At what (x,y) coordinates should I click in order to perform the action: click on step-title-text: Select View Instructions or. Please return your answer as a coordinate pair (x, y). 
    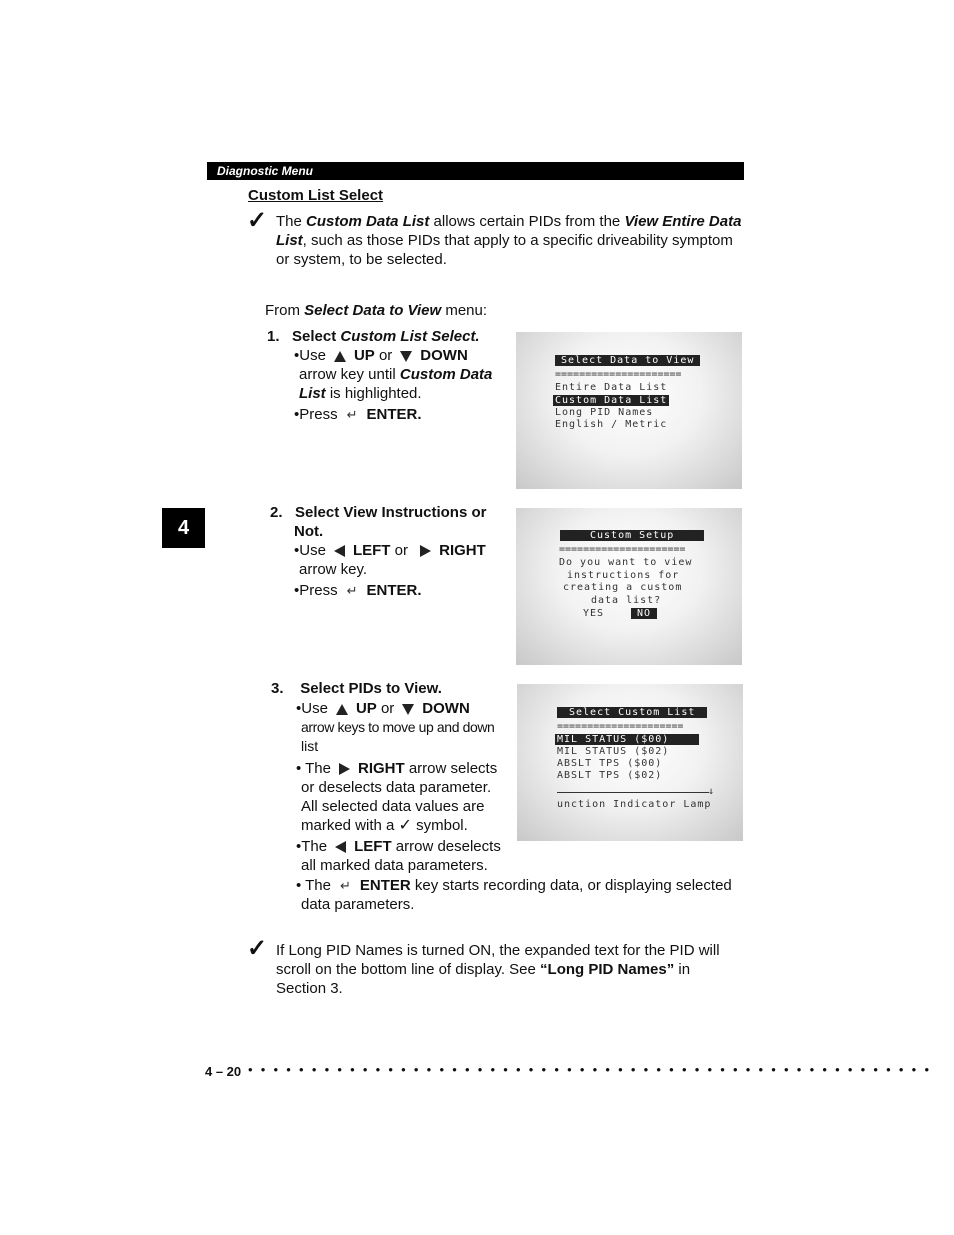
    Looking at the image, I should click on (391, 512).